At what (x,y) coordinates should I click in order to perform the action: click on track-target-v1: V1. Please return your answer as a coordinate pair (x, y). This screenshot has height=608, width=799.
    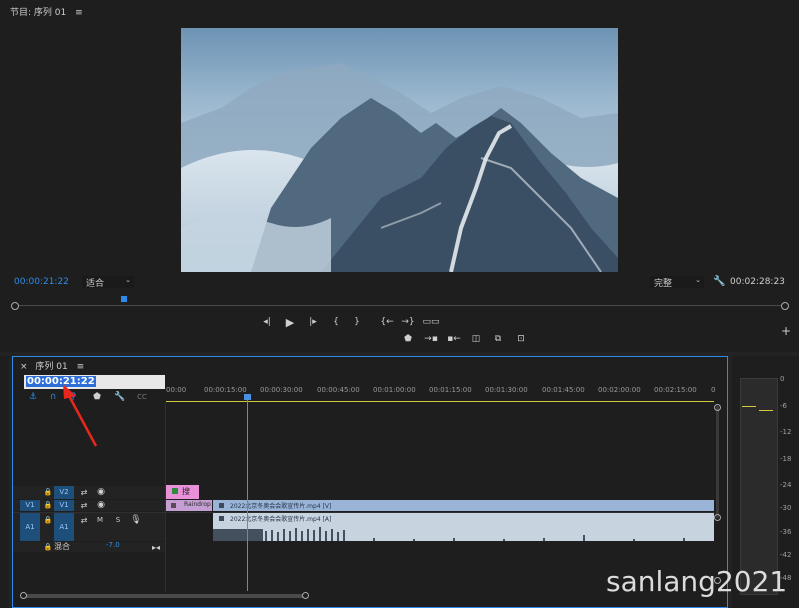
    Looking at the image, I should click on (64, 505).